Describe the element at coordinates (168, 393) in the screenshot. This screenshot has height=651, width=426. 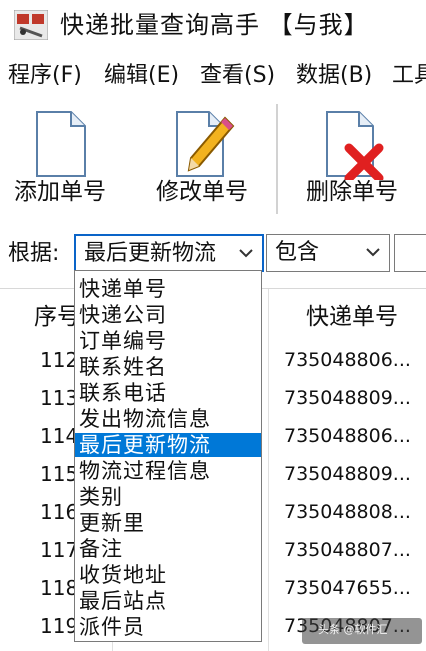
I see `dropdown-option: 联系电话` at that location.